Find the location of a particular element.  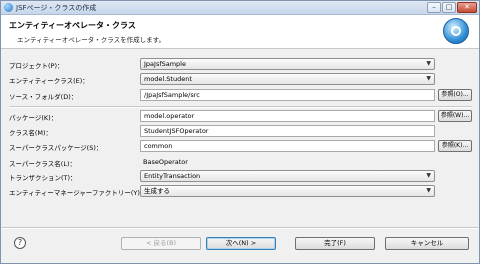

wizard-banner-icon is located at coordinates (456, 31).